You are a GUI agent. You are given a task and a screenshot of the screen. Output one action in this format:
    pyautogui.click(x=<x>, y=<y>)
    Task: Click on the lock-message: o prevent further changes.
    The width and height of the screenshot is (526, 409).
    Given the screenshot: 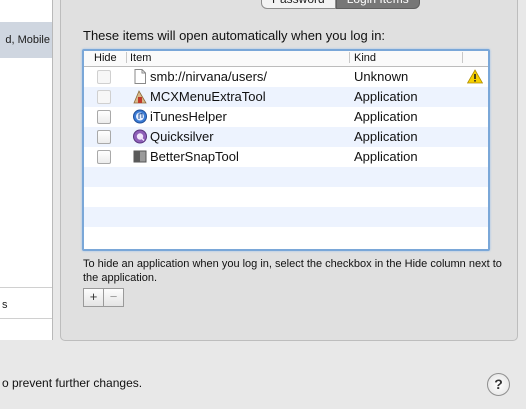 What is the action you would take?
    pyautogui.click(x=72, y=383)
    